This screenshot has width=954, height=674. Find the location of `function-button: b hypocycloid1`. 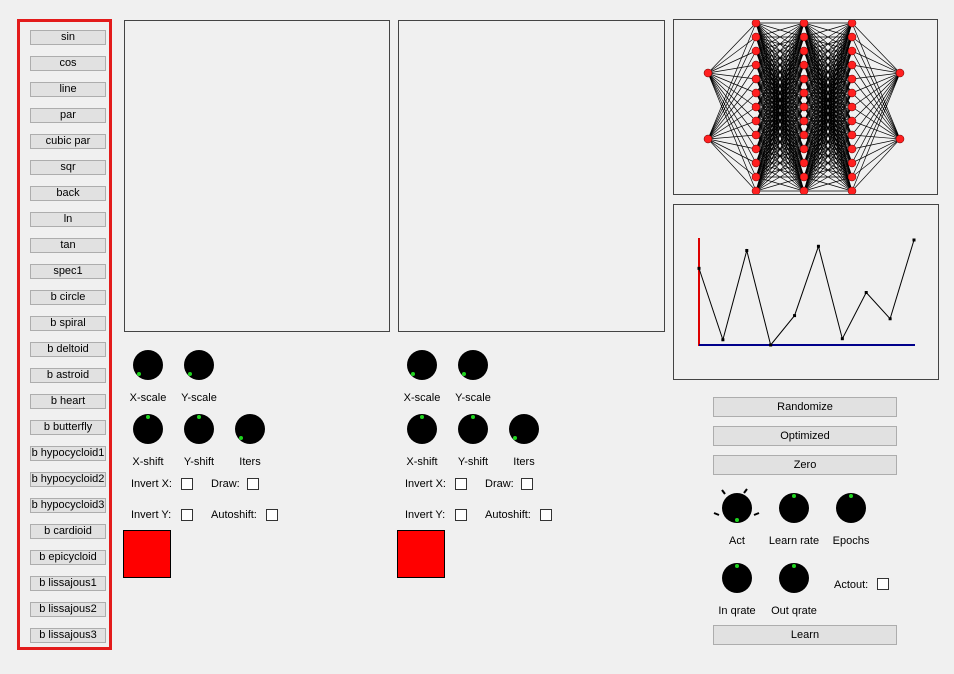

function-button: b hypocycloid1 is located at coordinates (68, 453).